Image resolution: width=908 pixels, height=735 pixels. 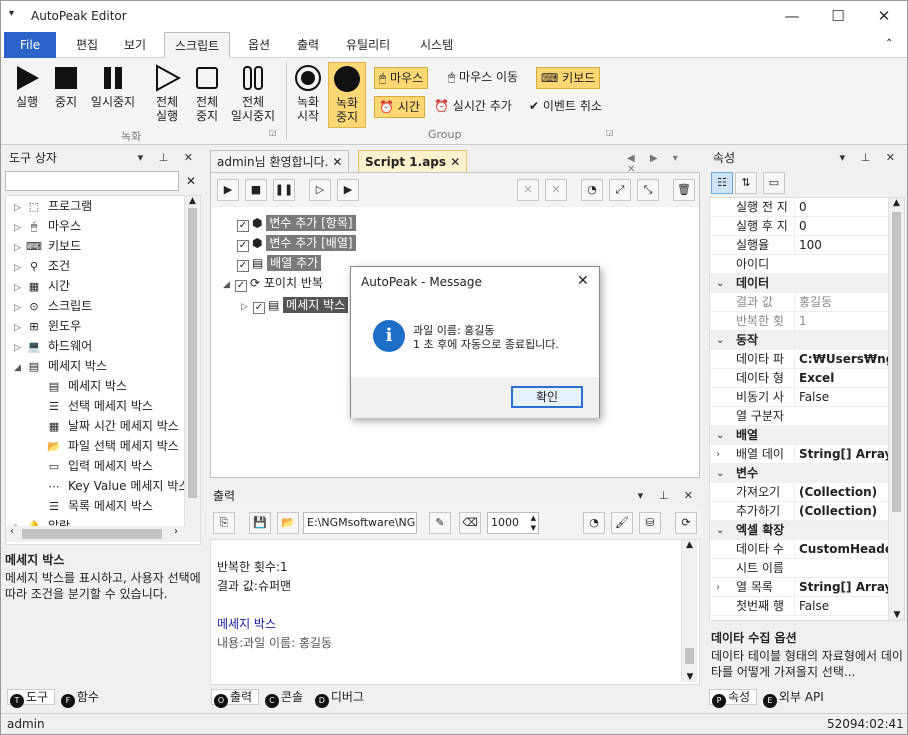 I want to click on tree-subitem-file-messagebox: 📂 파일 선택 메세지 박스, so click(x=112, y=446).